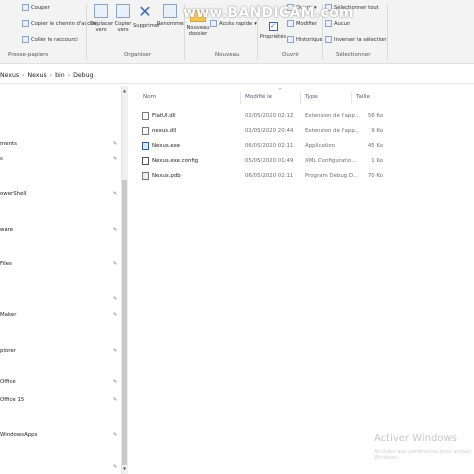  What do you see at coordinates (227, 55) in the screenshot?
I see `new-group-label: Nouveau` at bounding box center [227, 55].